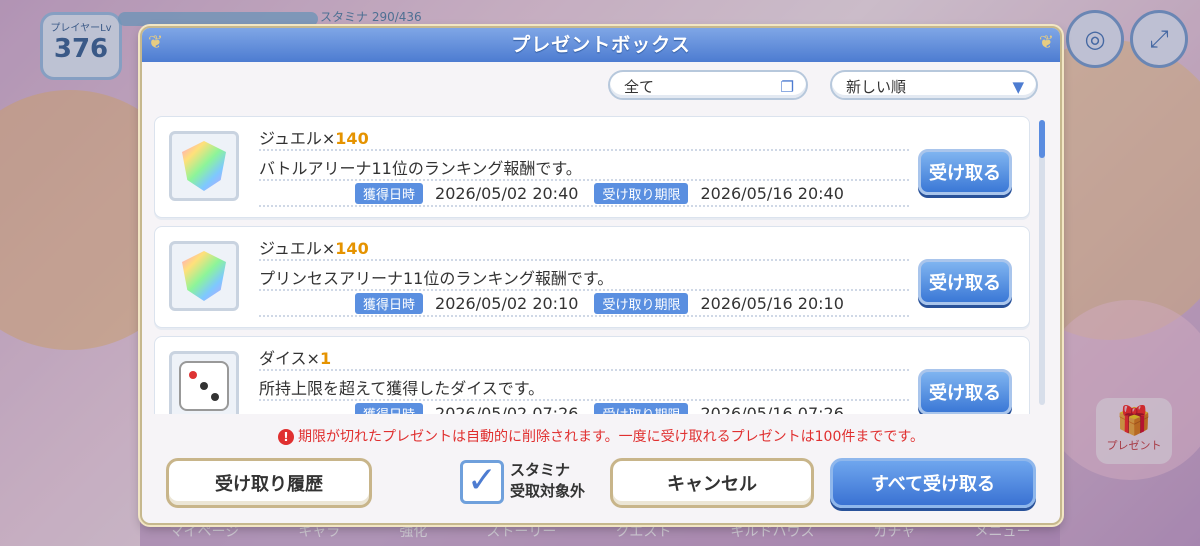  What do you see at coordinates (639, 87) in the screenshot?
I see `filter-type-value: 全て` at bounding box center [639, 87].